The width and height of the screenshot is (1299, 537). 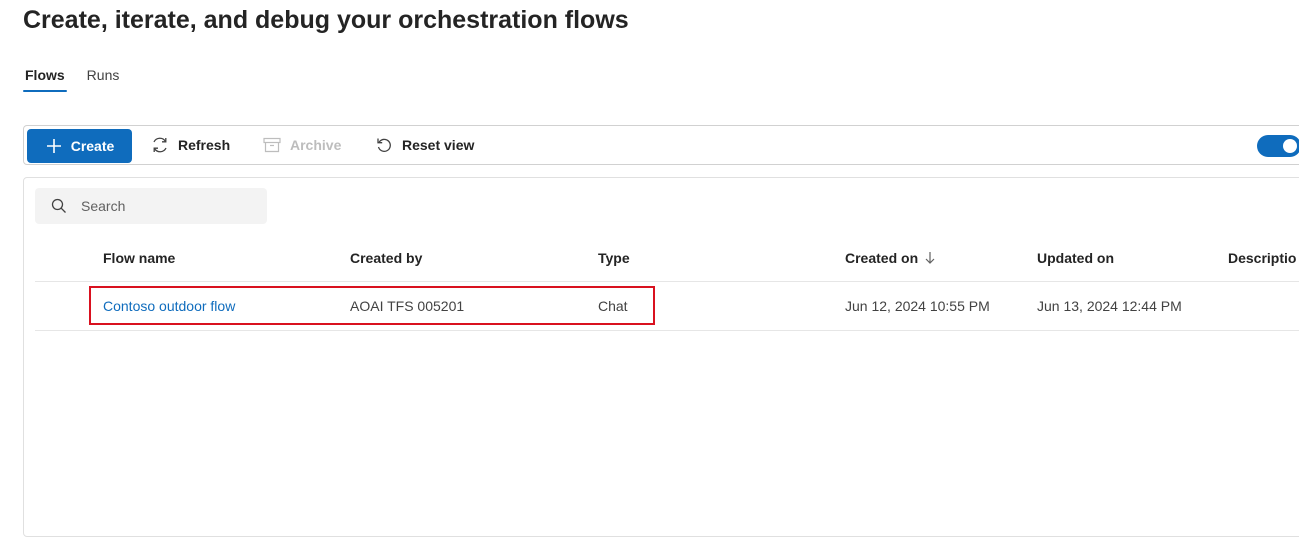 What do you see at coordinates (614, 257) in the screenshot?
I see `column-header-type: Type` at bounding box center [614, 257].